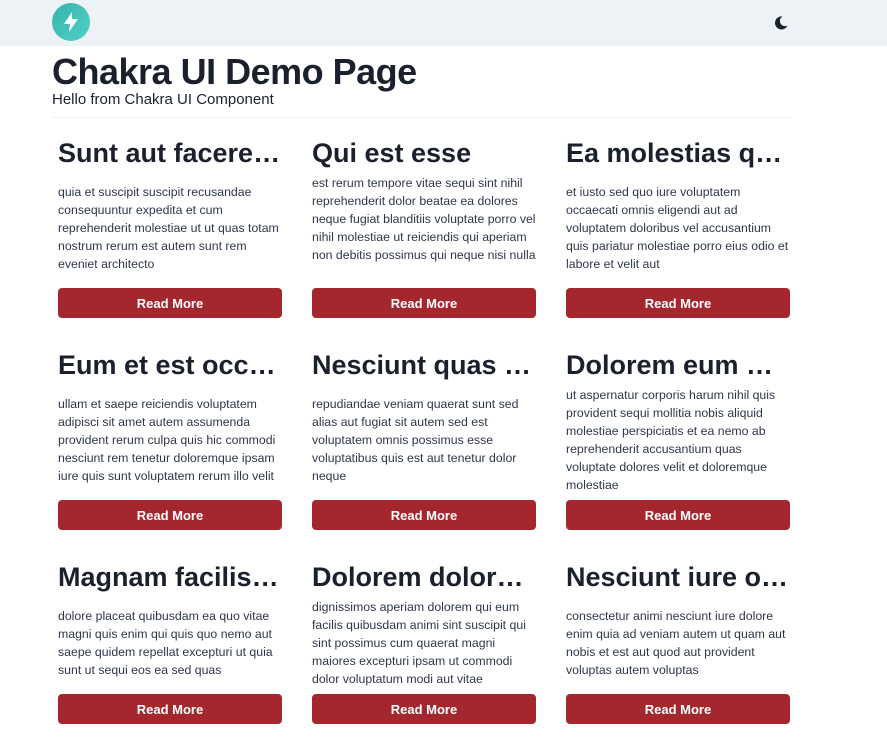 The image size is (887, 749). I want to click on card-title: Qui est esse, so click(392, 153).